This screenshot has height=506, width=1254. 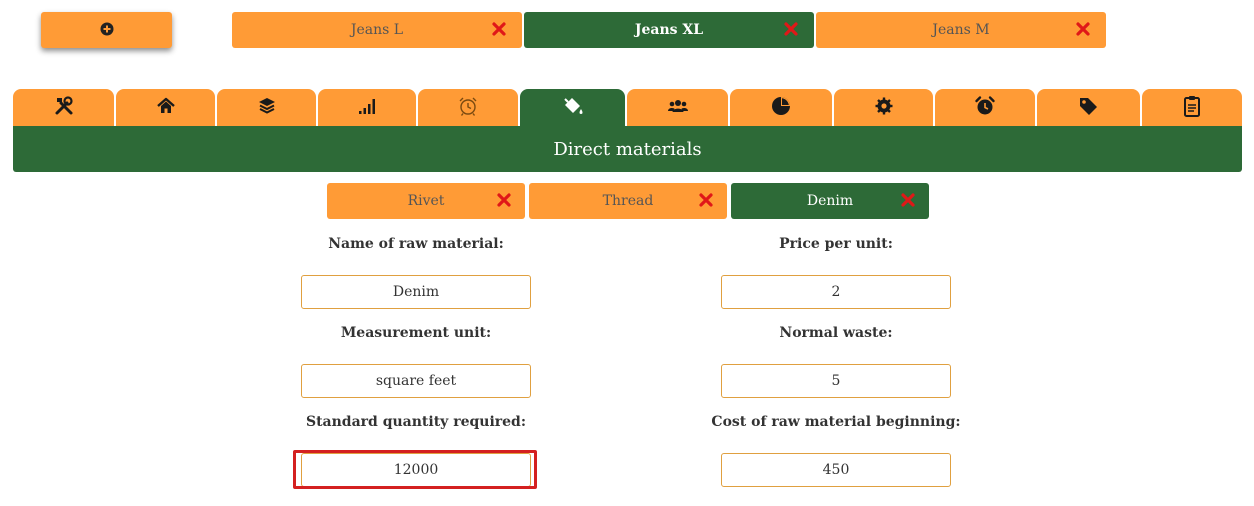 I want to click on pie-chart-icon, so click(x=781, y=108).